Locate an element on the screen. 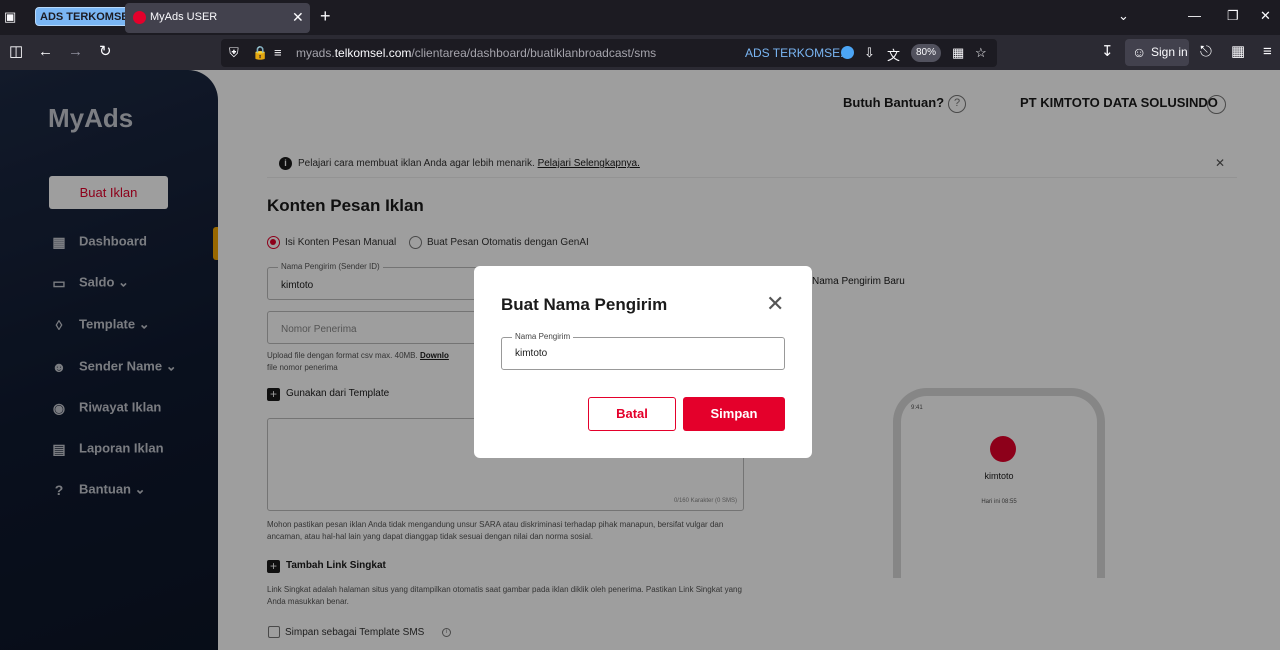 The image size is (1280, 650). window-close-icon: ✕ is located at coordinates (1265, 16).